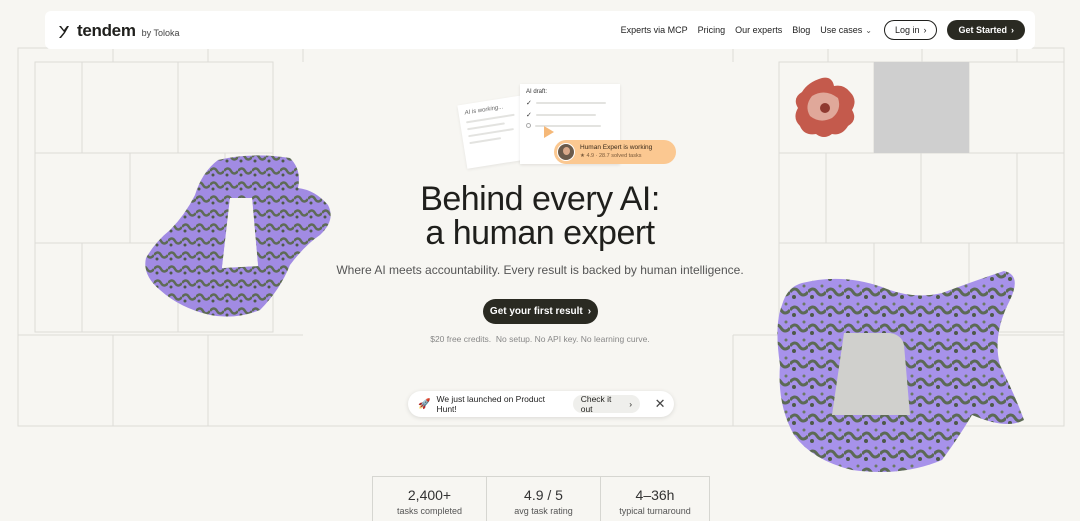 This screenshot has width=1080, height=521. Describe the element at coordinates (825, 107) in the screenshot. I see `red-sculpture-image` at that location.